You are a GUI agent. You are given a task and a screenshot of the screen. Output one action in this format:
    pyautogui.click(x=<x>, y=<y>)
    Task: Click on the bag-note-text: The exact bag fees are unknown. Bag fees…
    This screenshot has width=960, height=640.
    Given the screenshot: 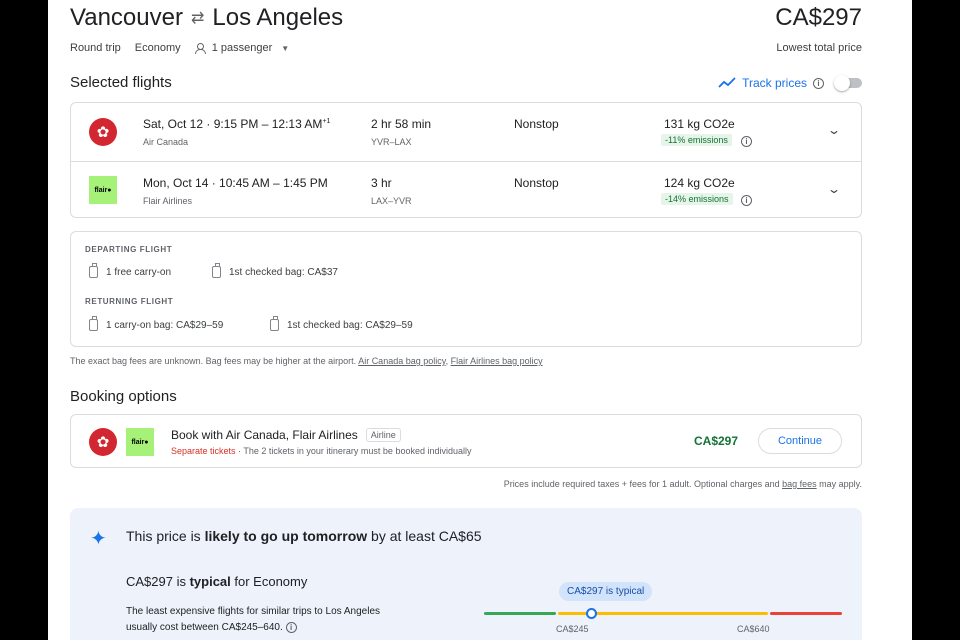 What is the action you would take?
    pyautogui.click(x=214, y=361)
    